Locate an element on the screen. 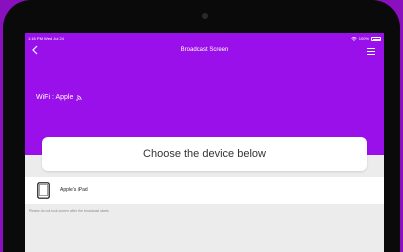 The height and width of the screenshot is (252, 403). device-name: Apple's iPad is located at coordinates (74, 190).